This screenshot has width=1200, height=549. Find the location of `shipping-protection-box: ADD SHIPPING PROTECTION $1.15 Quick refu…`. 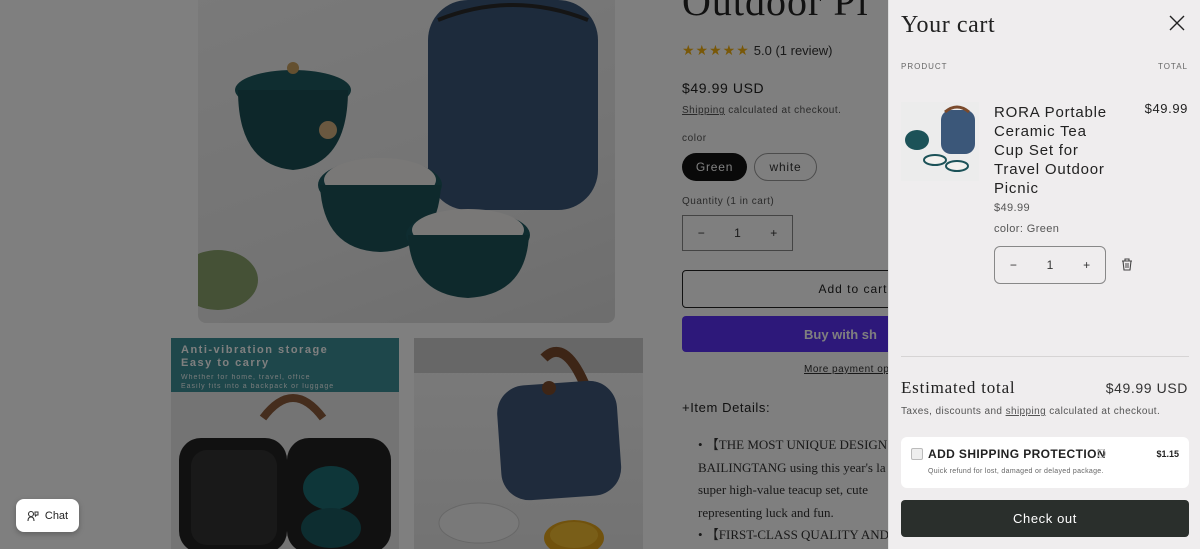

shipping-protection-box: ADD SHIPPING PROTECTION $1.15 Quick refu… is located at coordinates (1045, 462).